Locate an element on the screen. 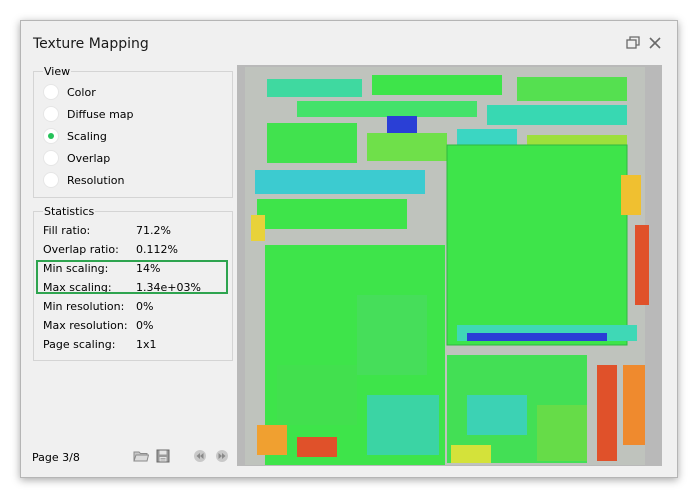  window-title: Texture Mapping is located at coordinates (91, 44).